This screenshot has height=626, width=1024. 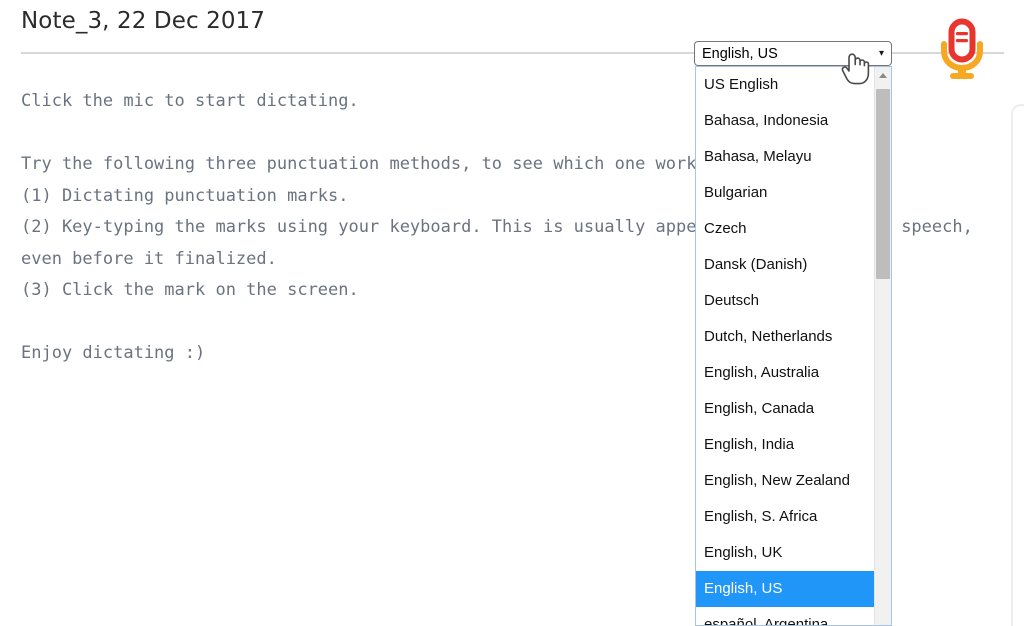 What do you see at coordinates (785, 481) in the screenshot?
I see `language-option: English, New Zealand` at bounding box center [785, 481].